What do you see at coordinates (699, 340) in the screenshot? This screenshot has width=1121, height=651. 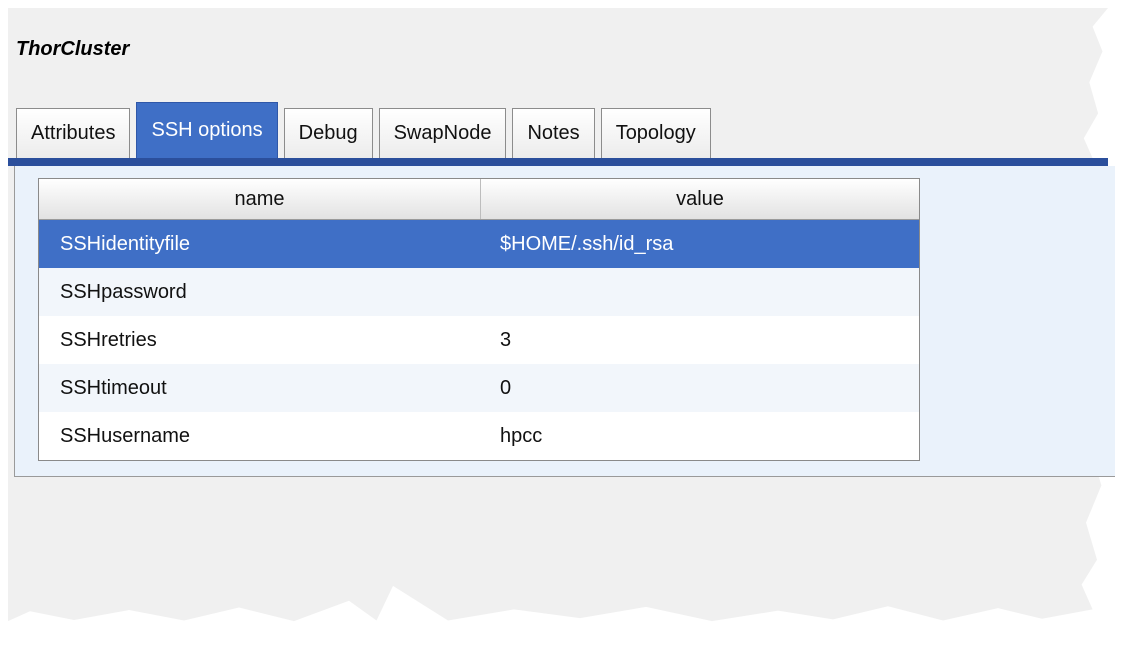 I see `table-cell-value: 3` at bounding box center [699, 340].